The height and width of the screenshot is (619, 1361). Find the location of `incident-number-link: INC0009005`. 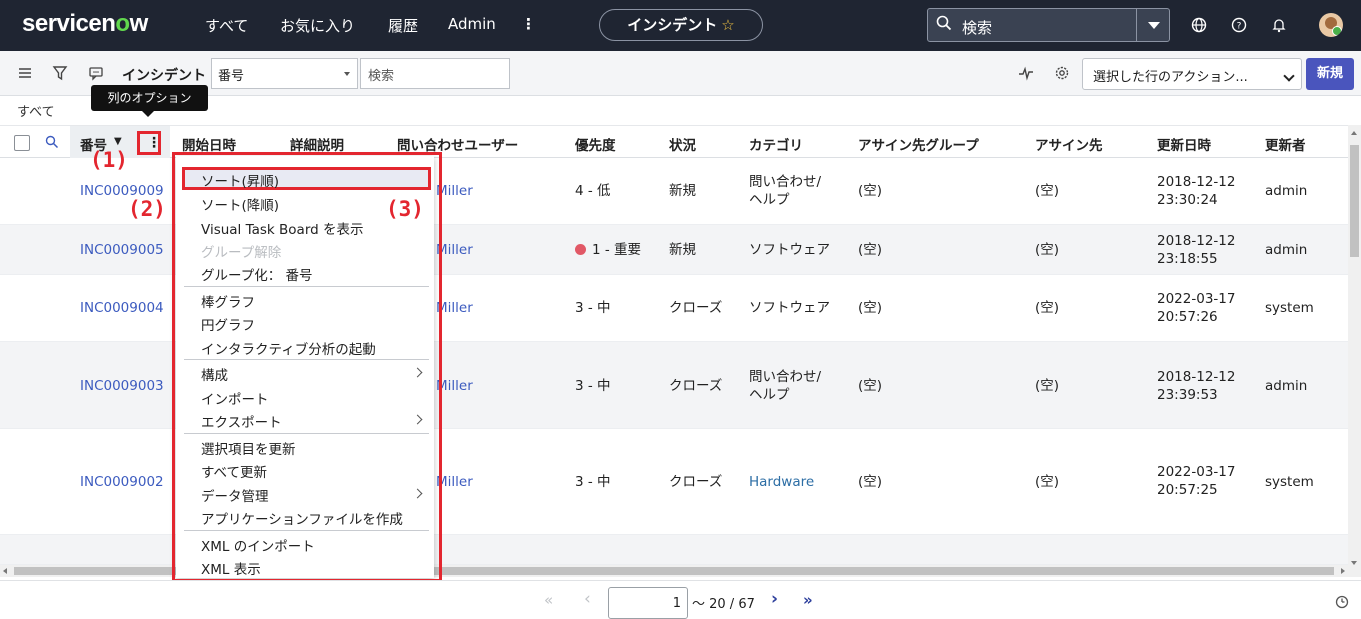

incident-number-link: INC0009005 is located at coordinates (122, 250).